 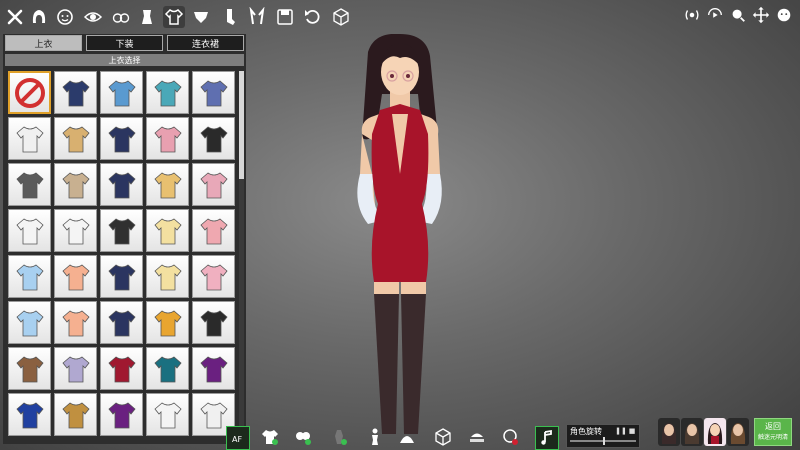 I want to click on clothing-item-blouse-peach, so click(x=75, y=322).